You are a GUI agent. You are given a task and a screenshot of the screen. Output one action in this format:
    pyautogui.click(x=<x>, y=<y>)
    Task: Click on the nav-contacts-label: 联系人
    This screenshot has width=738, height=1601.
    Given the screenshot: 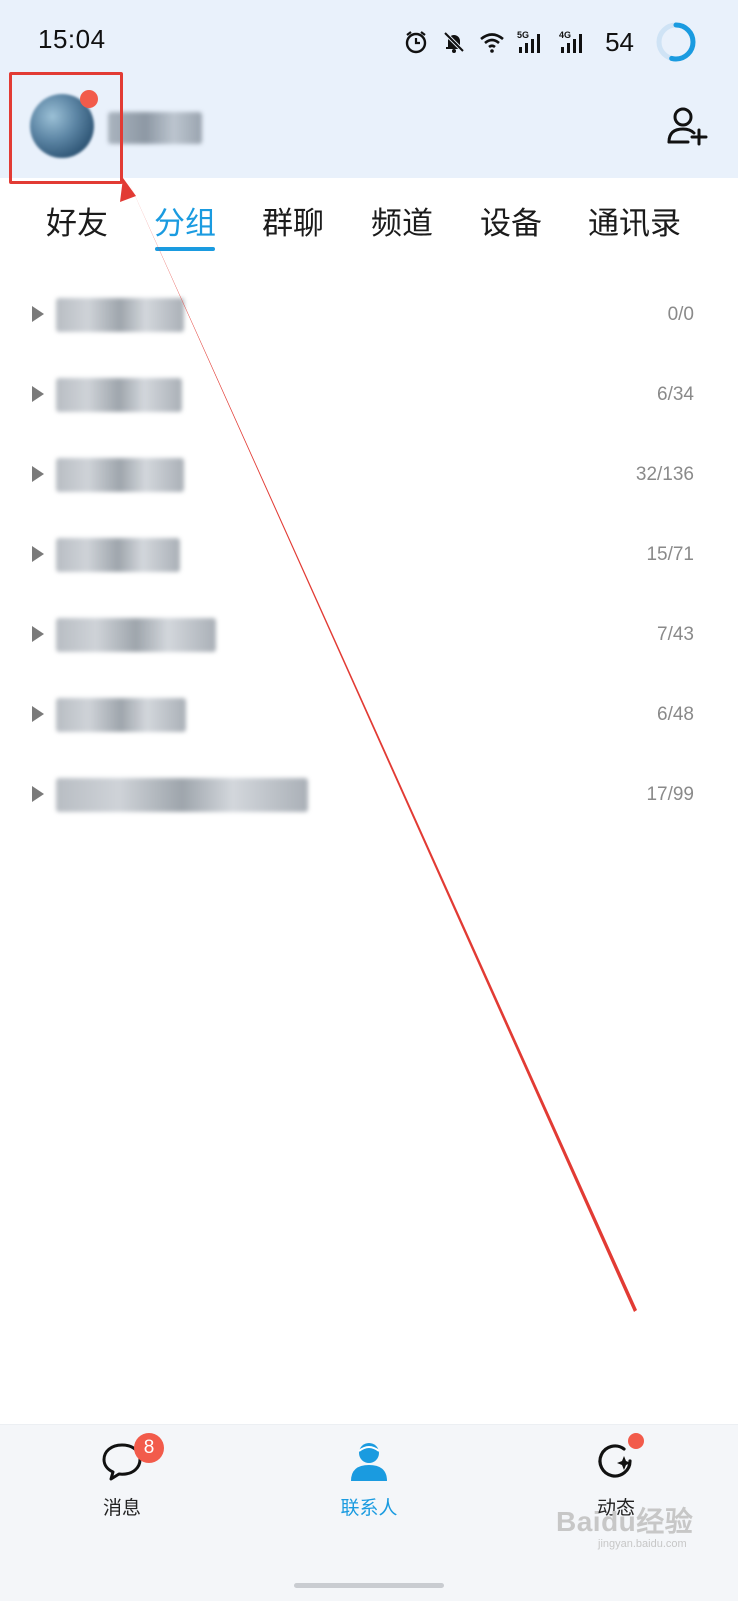 What is the action you would take?
    pyautogui.click(x=369, y=1508)
    